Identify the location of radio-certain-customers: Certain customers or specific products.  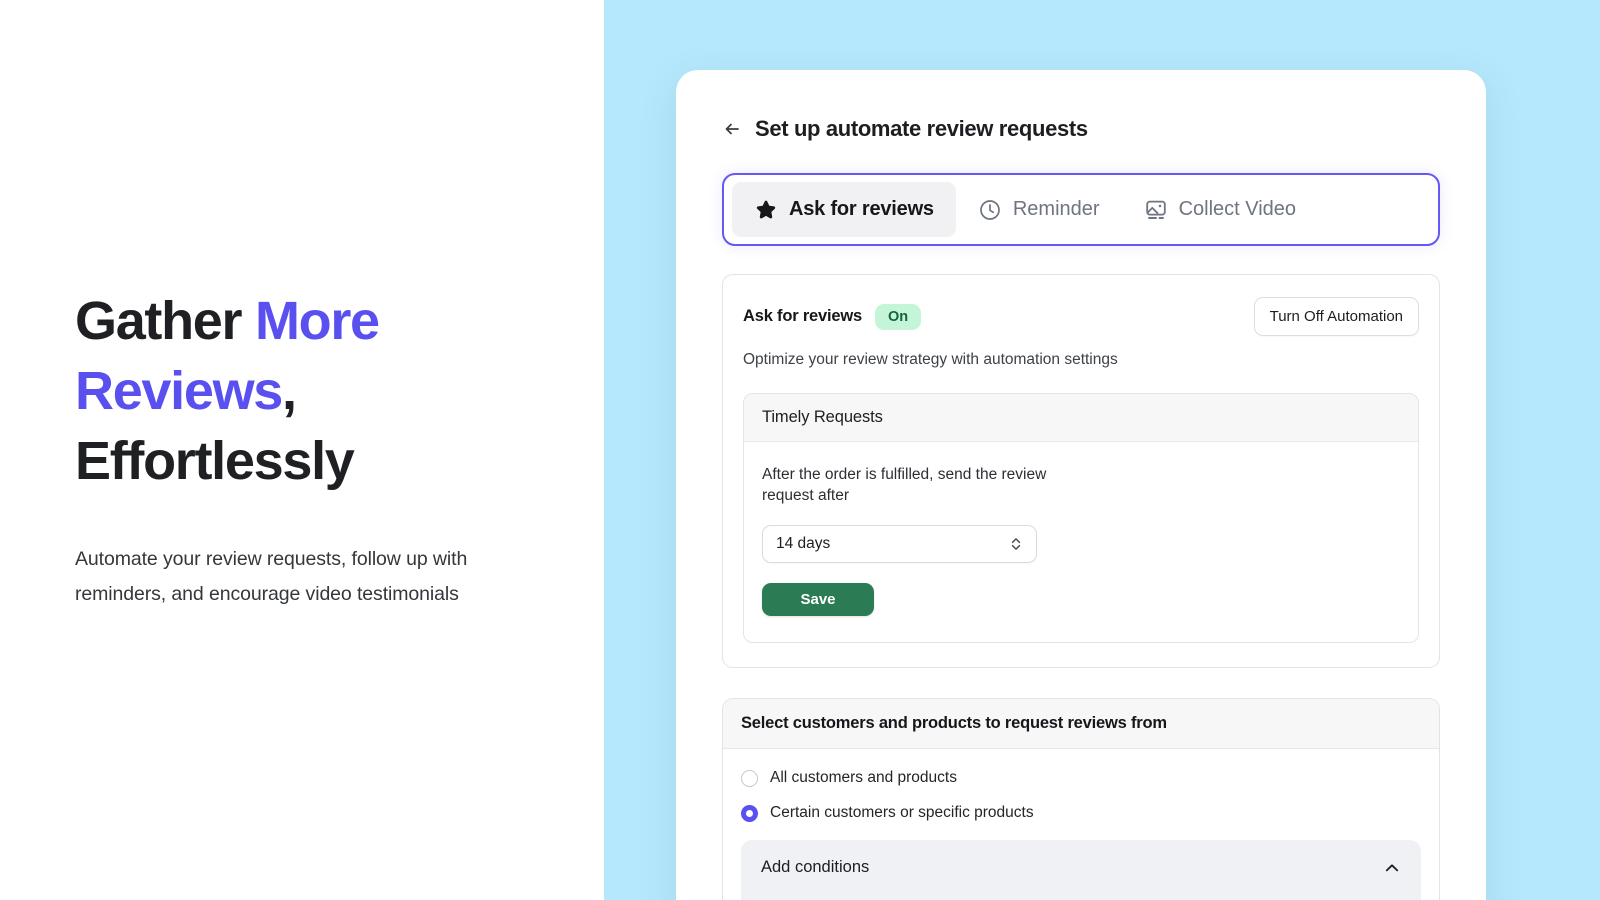
(1081, 813).